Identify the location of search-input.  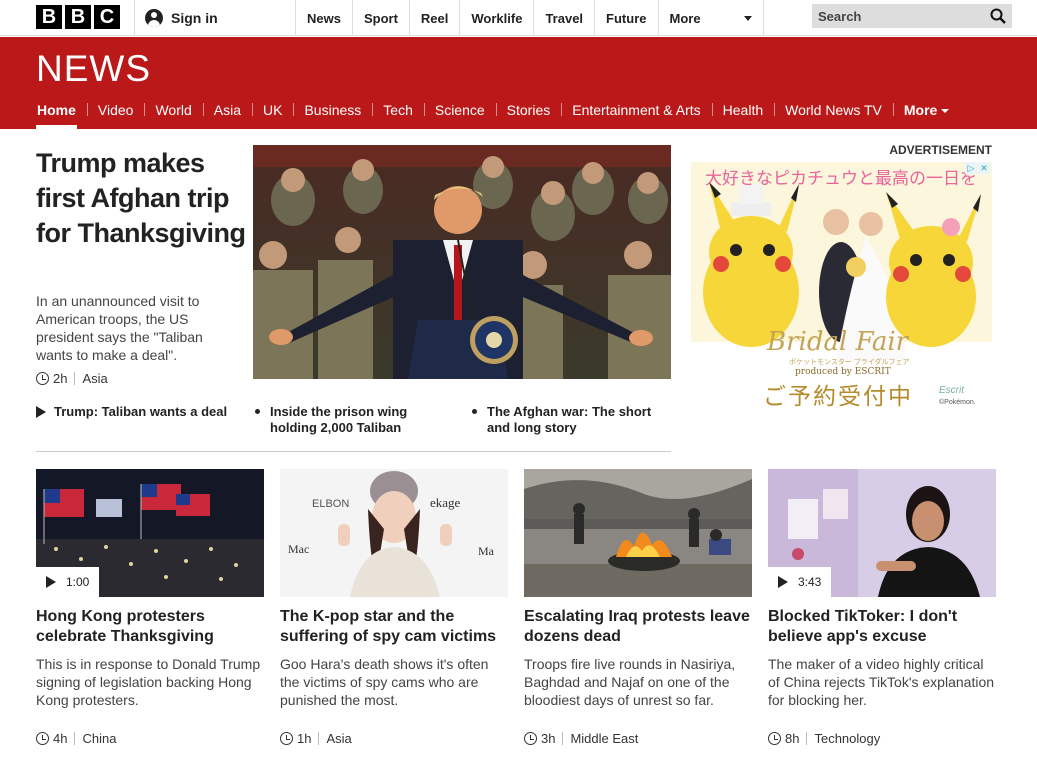
(893, 16).